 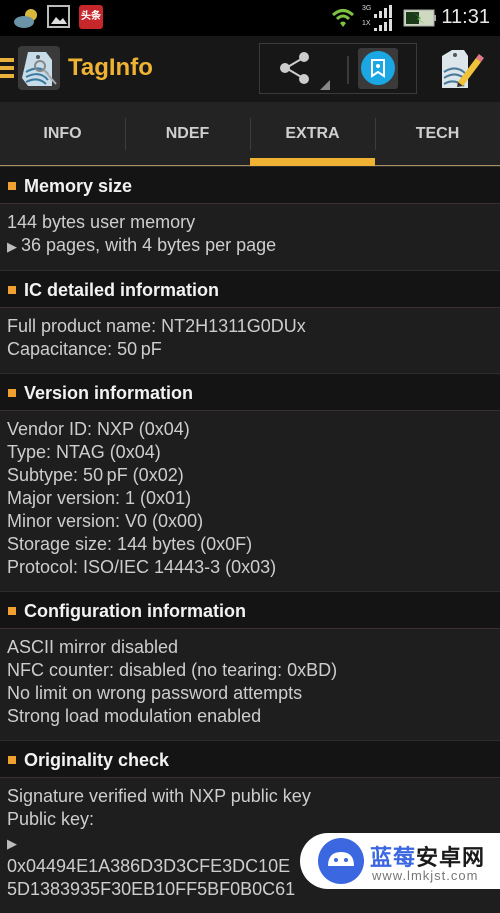 I want to click on info-line: Major version: 1 (0x01), so click(x=253, y=498).